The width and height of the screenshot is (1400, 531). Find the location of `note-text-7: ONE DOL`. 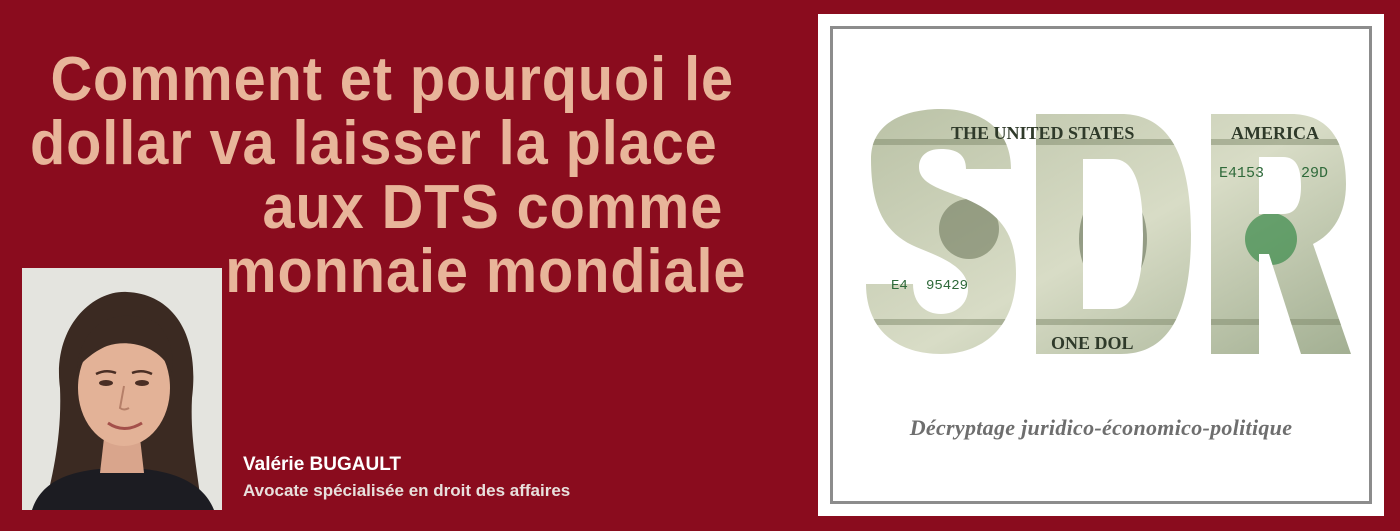

note-text-7: ONE DOL is located at coordinates (1092, 343).